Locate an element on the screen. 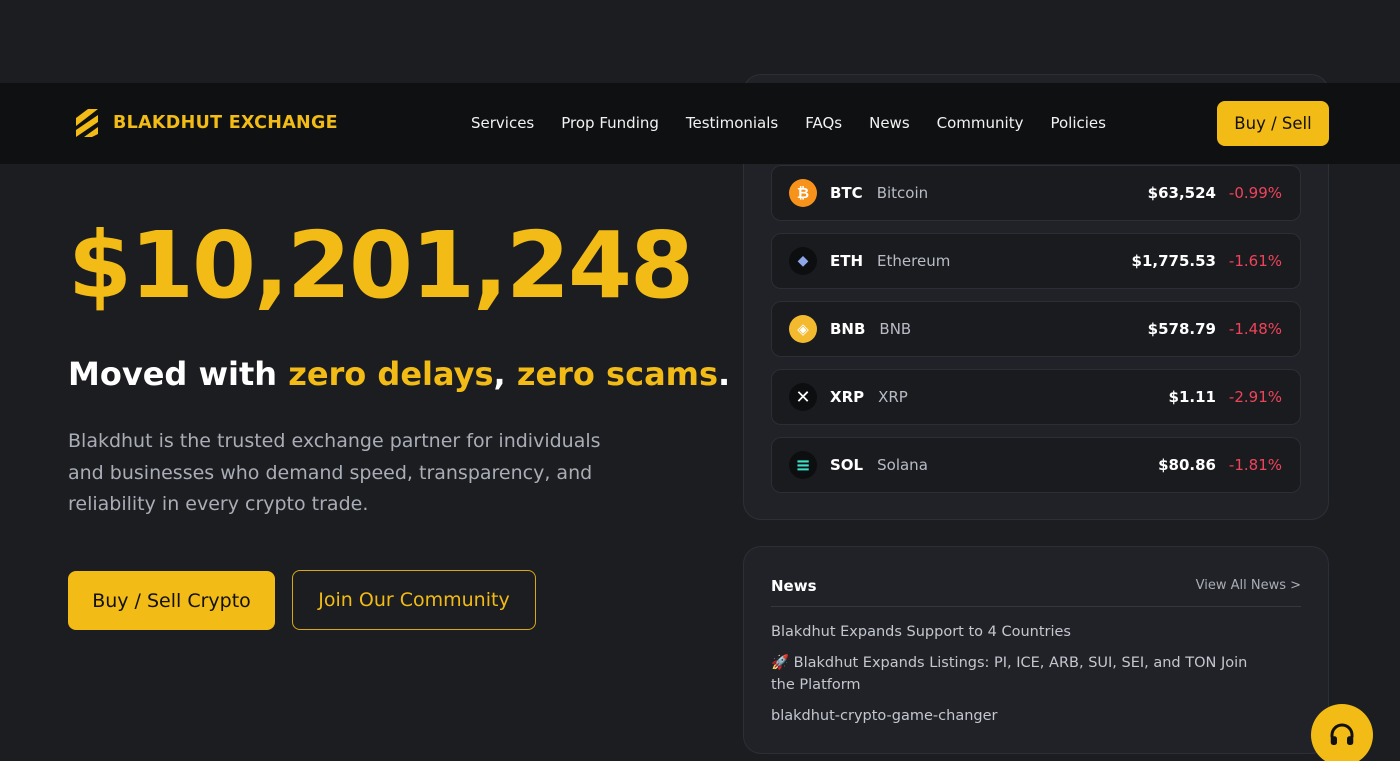 The width and height of the screenshot is (1400, 761). hero-amount: $10,201,248 is located at coordinates (381, 265).